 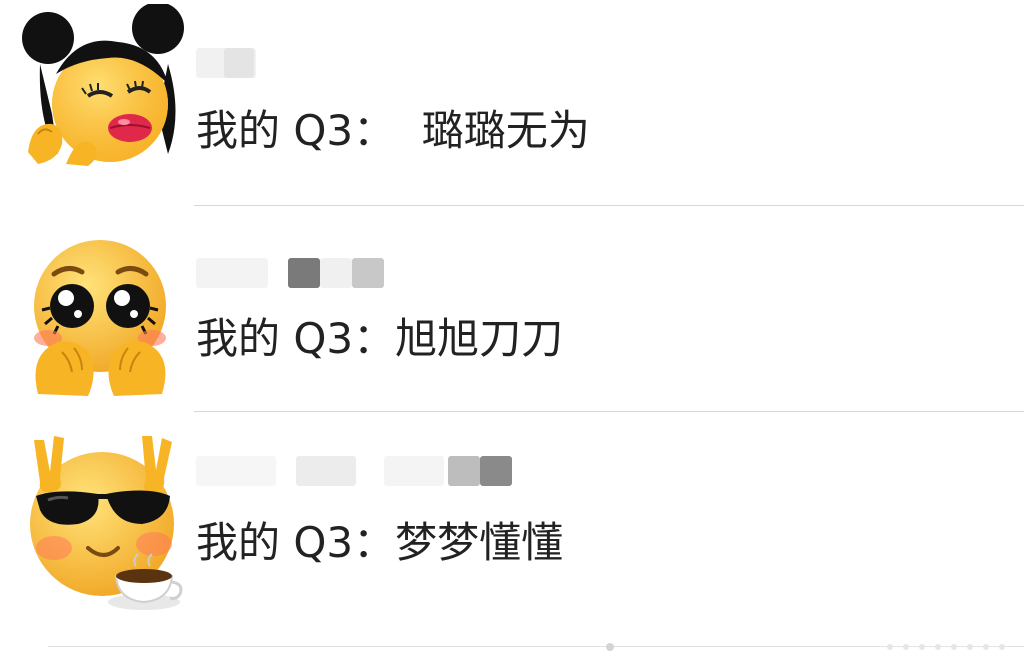 What do you see at coordinates (380, 542) in the screenshot?
I see `comment-text: 我的 Q3：梦梦懂懂` at bounding box center [380, 542].